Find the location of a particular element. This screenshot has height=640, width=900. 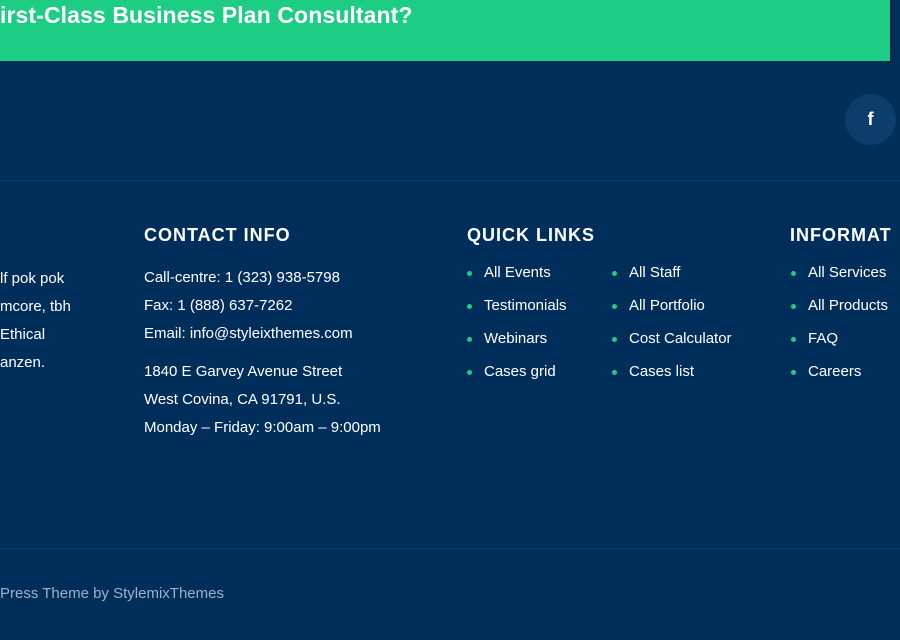

quick-link-cases-list: Cases list is located at coordinates (672, 379).